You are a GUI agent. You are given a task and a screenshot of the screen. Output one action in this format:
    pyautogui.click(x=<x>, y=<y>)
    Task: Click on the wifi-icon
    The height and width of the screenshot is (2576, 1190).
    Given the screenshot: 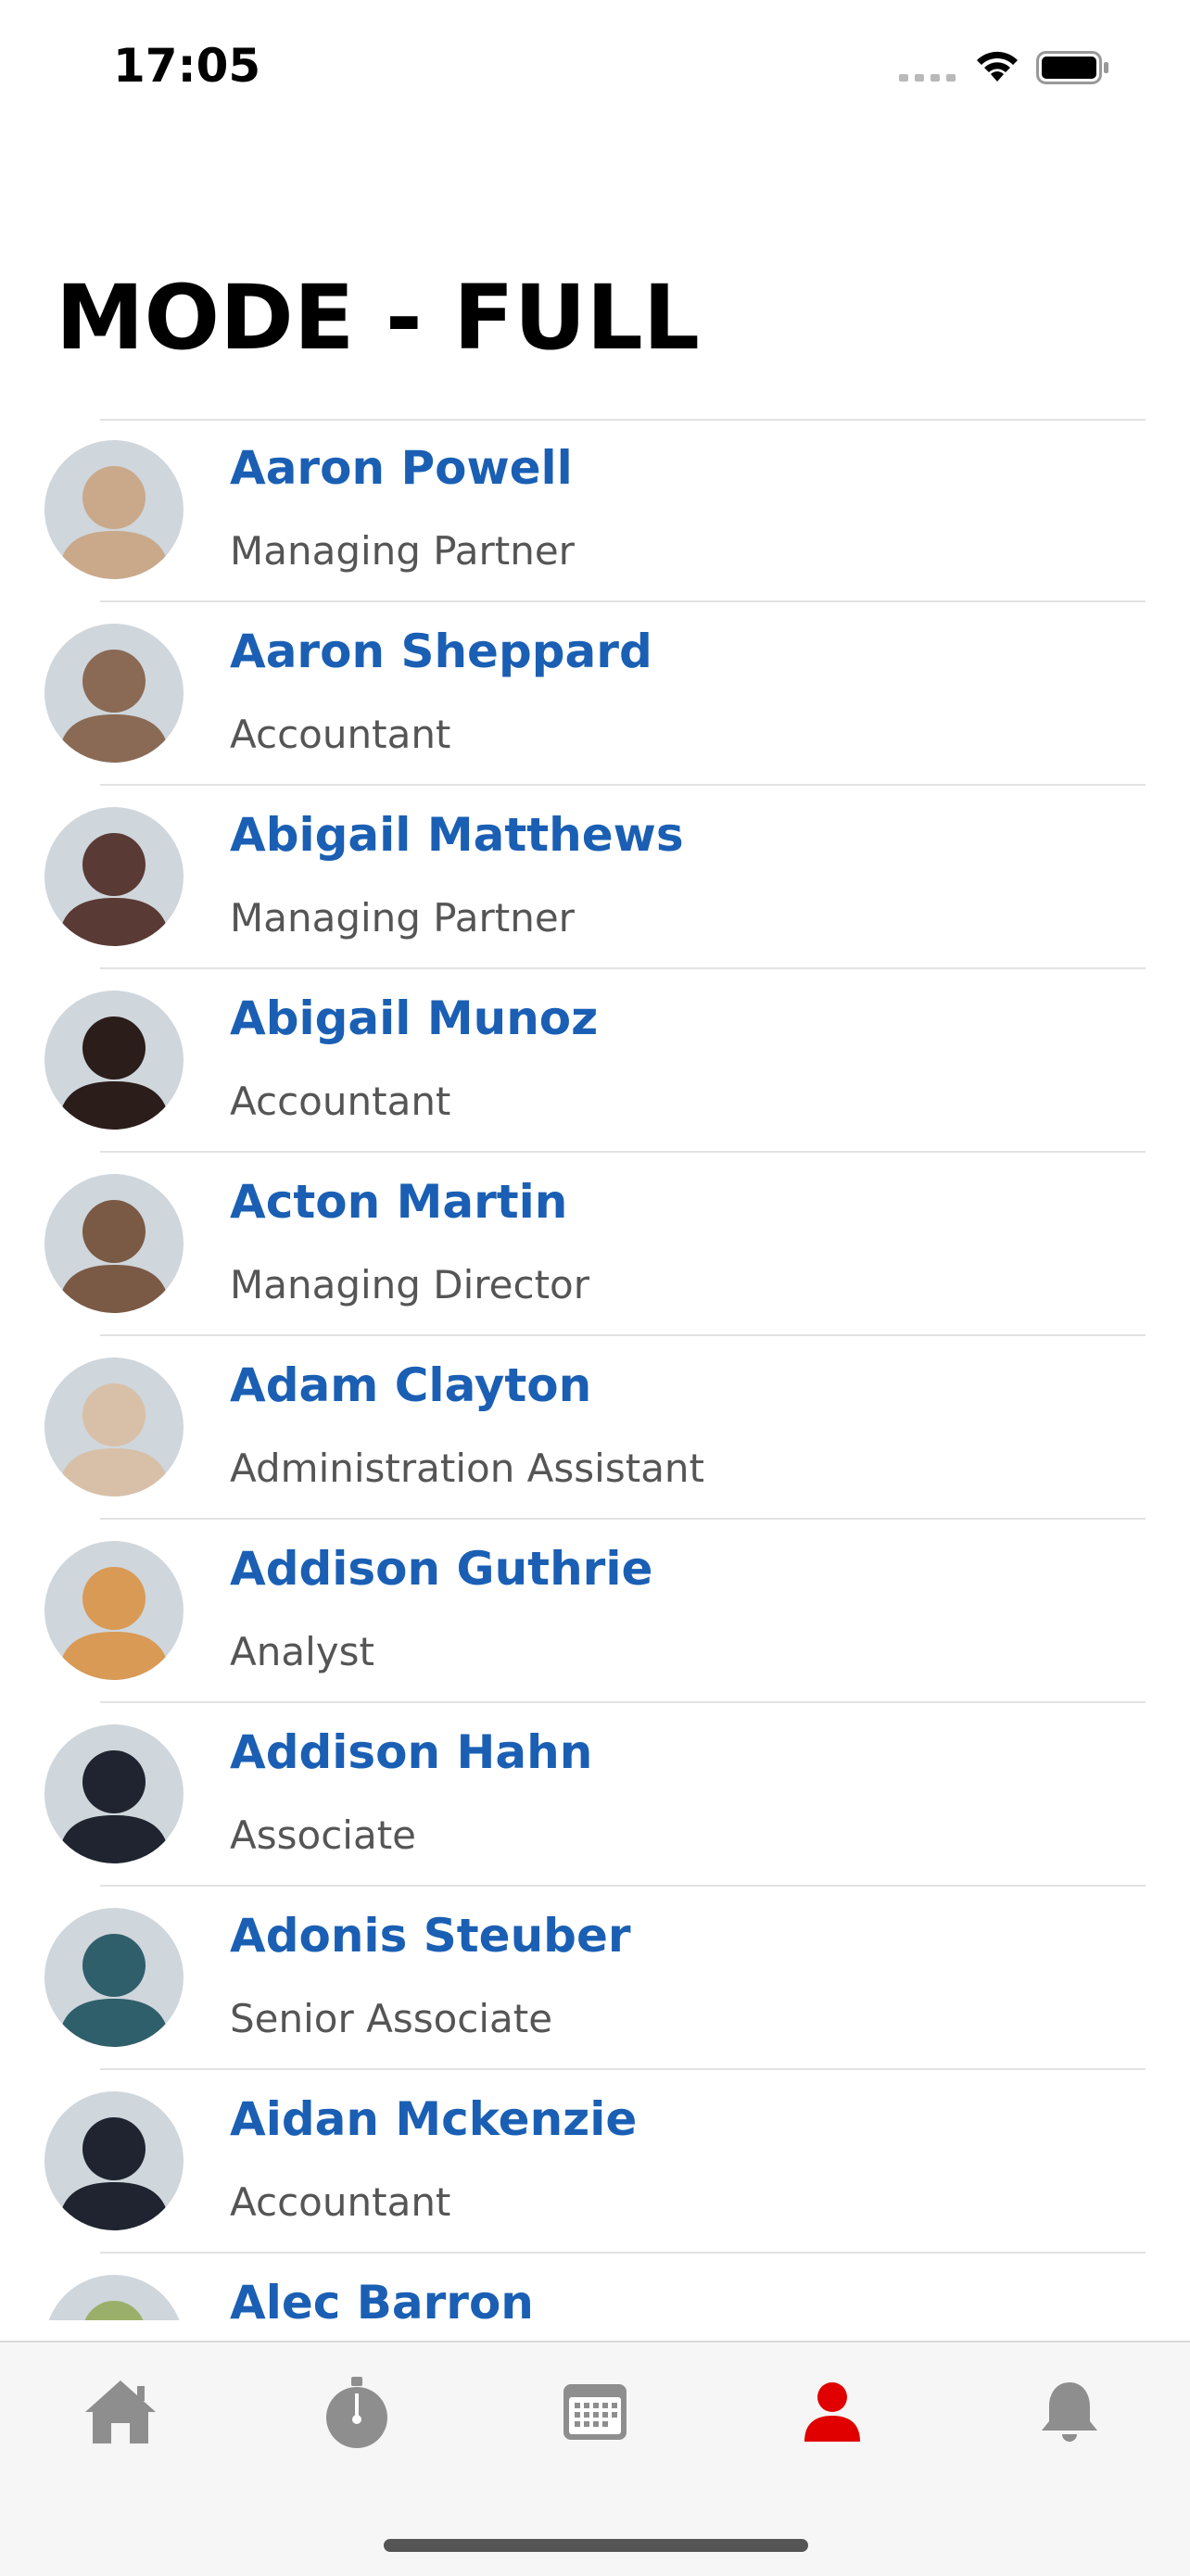 What is the action you would take?
    pyautogui.click(x=997, y=64)
    